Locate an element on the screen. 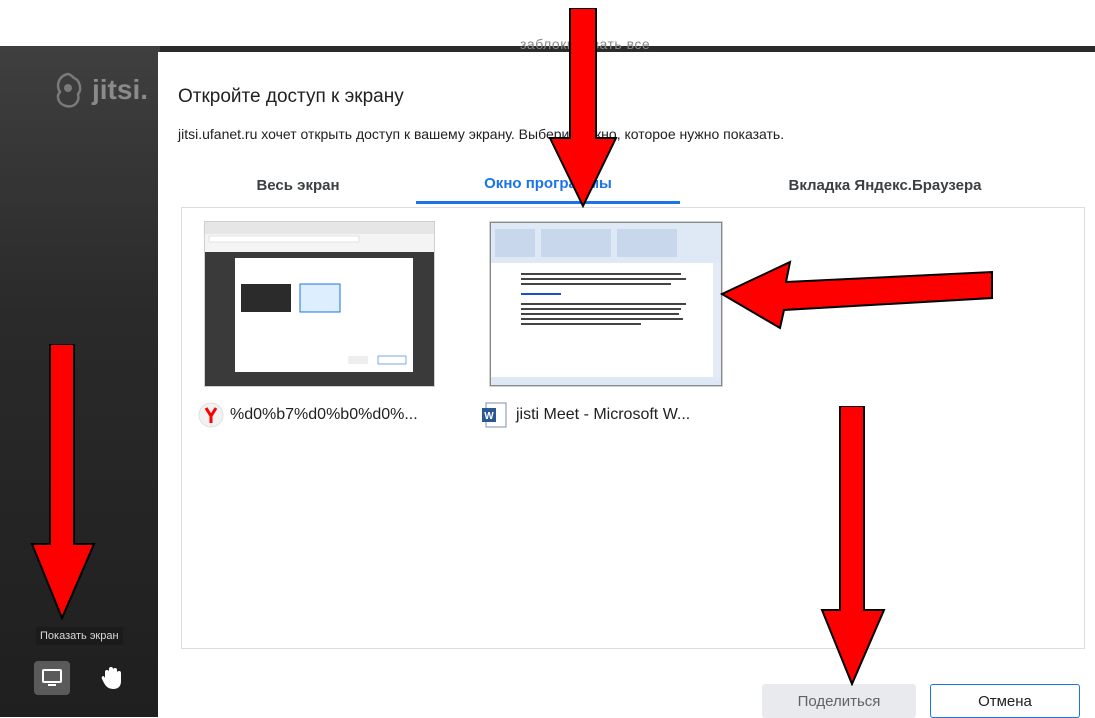 Image resolution: width=1095 pixels, height=718 pixels. word-preview-image is located at coordinates (606, 304).